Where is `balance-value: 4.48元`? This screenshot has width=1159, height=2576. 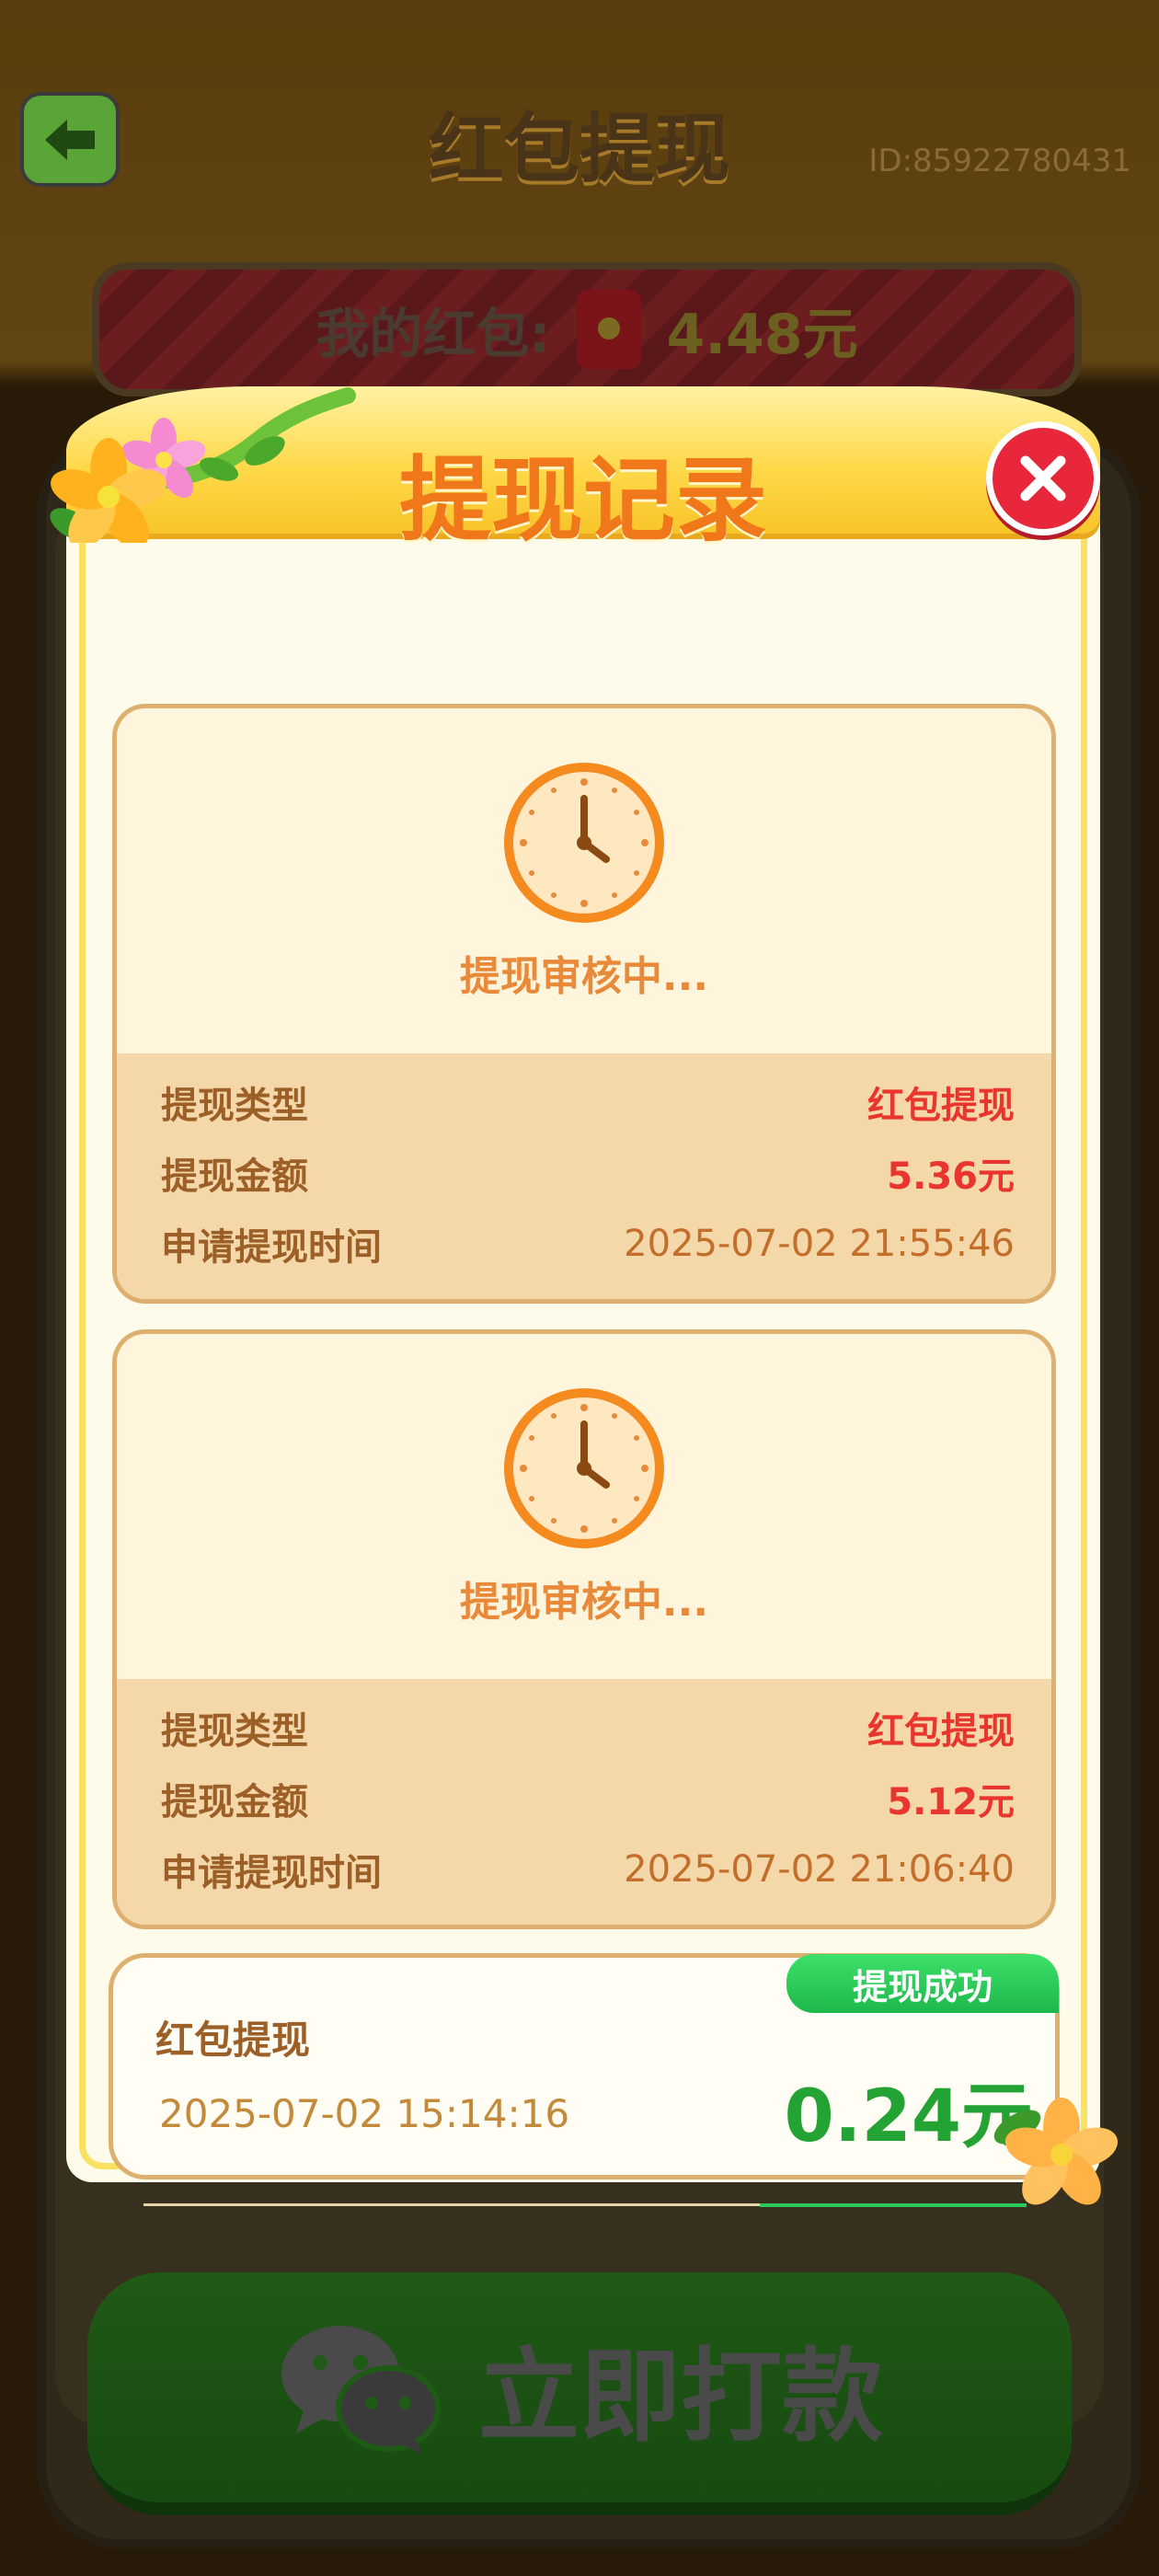
balance-value: 4.48元 is located at coordinates (762, 334).